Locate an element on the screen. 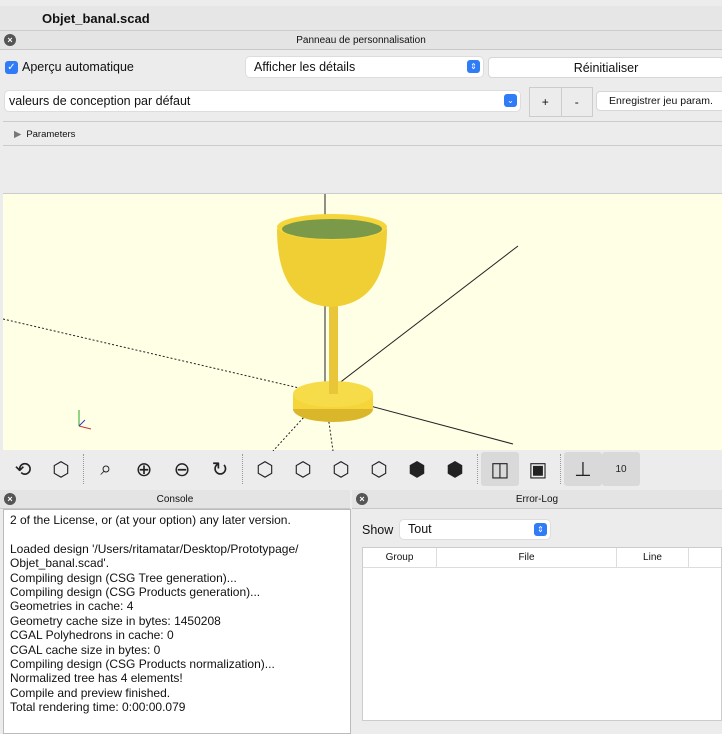 The image size is (722, 734). preview-icon: ⟲ is located at coordinates (23, 469).